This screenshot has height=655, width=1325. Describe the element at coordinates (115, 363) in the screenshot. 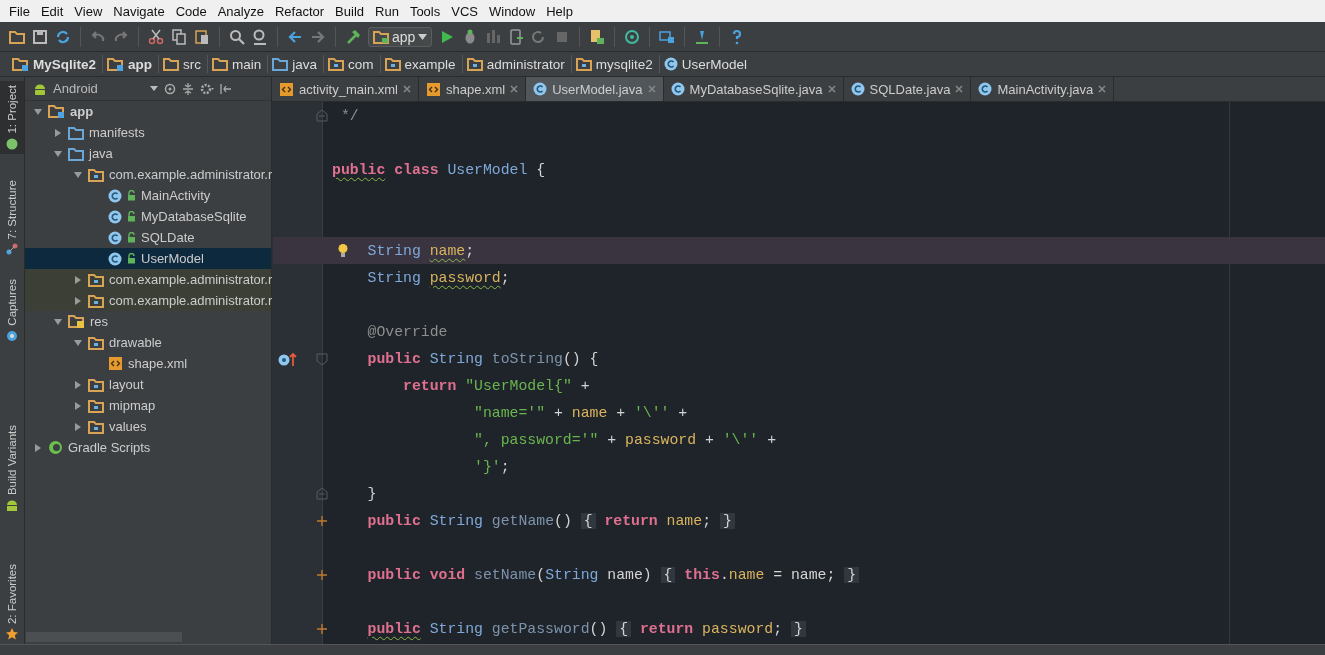

I see `xml-file-icon` at that location.